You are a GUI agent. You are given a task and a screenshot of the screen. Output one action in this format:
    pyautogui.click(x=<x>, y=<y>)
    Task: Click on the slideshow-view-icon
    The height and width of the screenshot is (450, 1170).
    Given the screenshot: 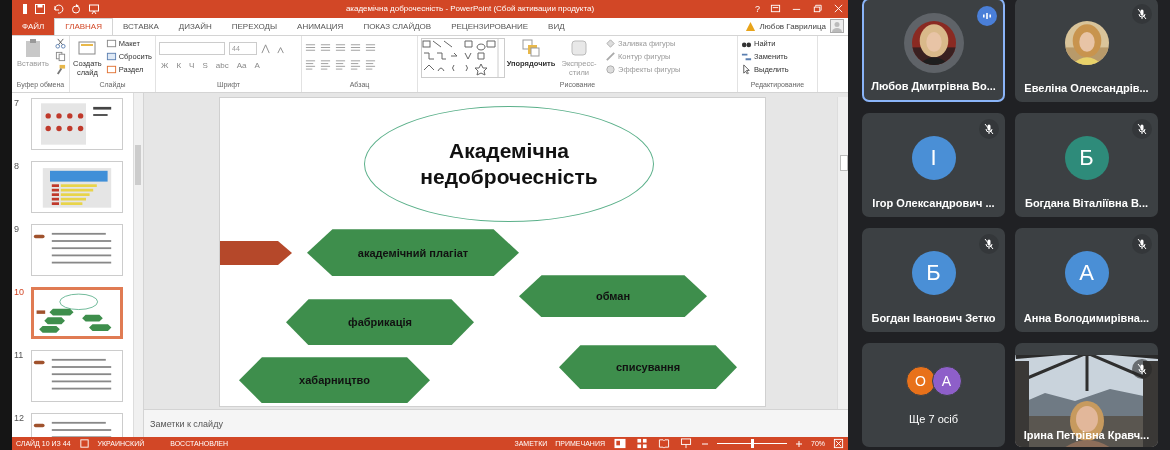 What is the action you would take?
    pyautogui.click(x=686, y=444)
    